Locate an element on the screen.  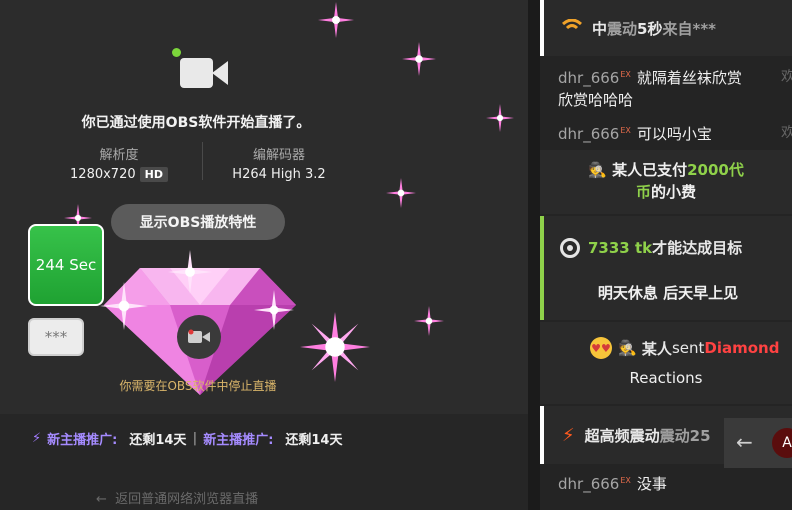
goal-card: 7333 tk 才能达成目标 明天休息 后天早上见 is located at coordinates (666, 268).